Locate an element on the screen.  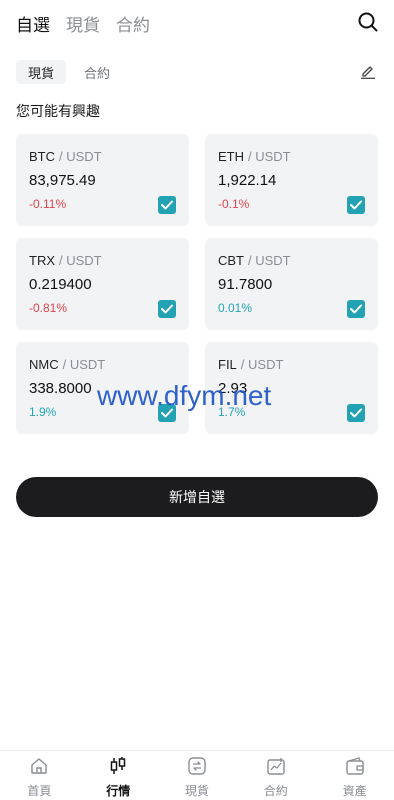
pair-name: CBT / USDT is located at coordinates (254, 260).